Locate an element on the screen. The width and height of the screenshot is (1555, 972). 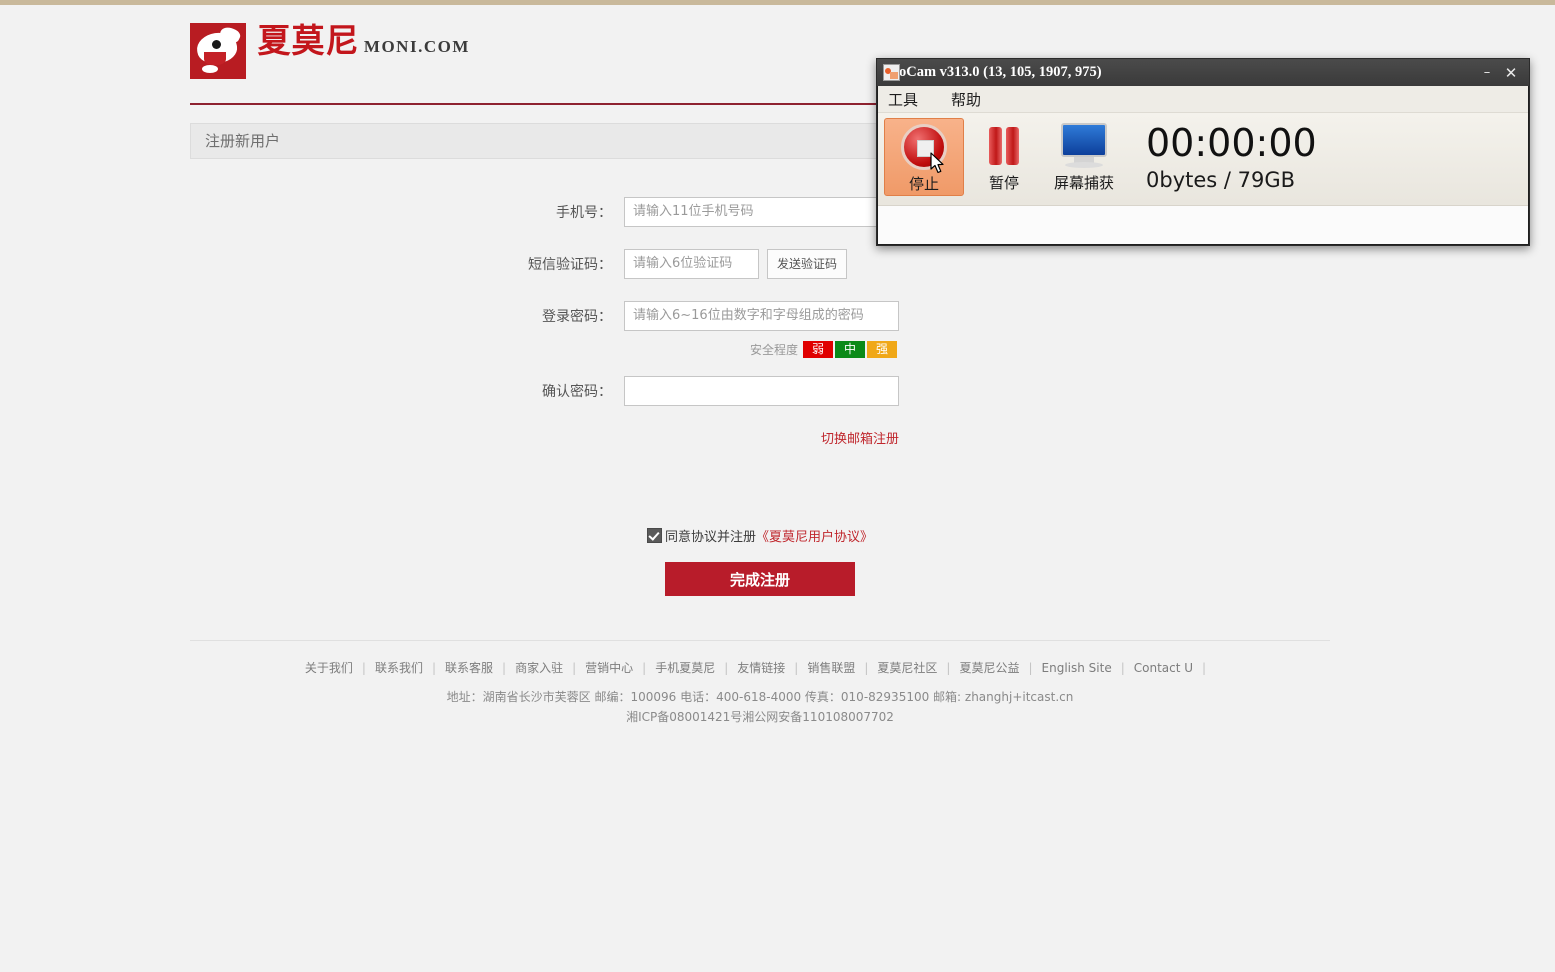
ocam-app-icon is located at coordinates (891, 72).